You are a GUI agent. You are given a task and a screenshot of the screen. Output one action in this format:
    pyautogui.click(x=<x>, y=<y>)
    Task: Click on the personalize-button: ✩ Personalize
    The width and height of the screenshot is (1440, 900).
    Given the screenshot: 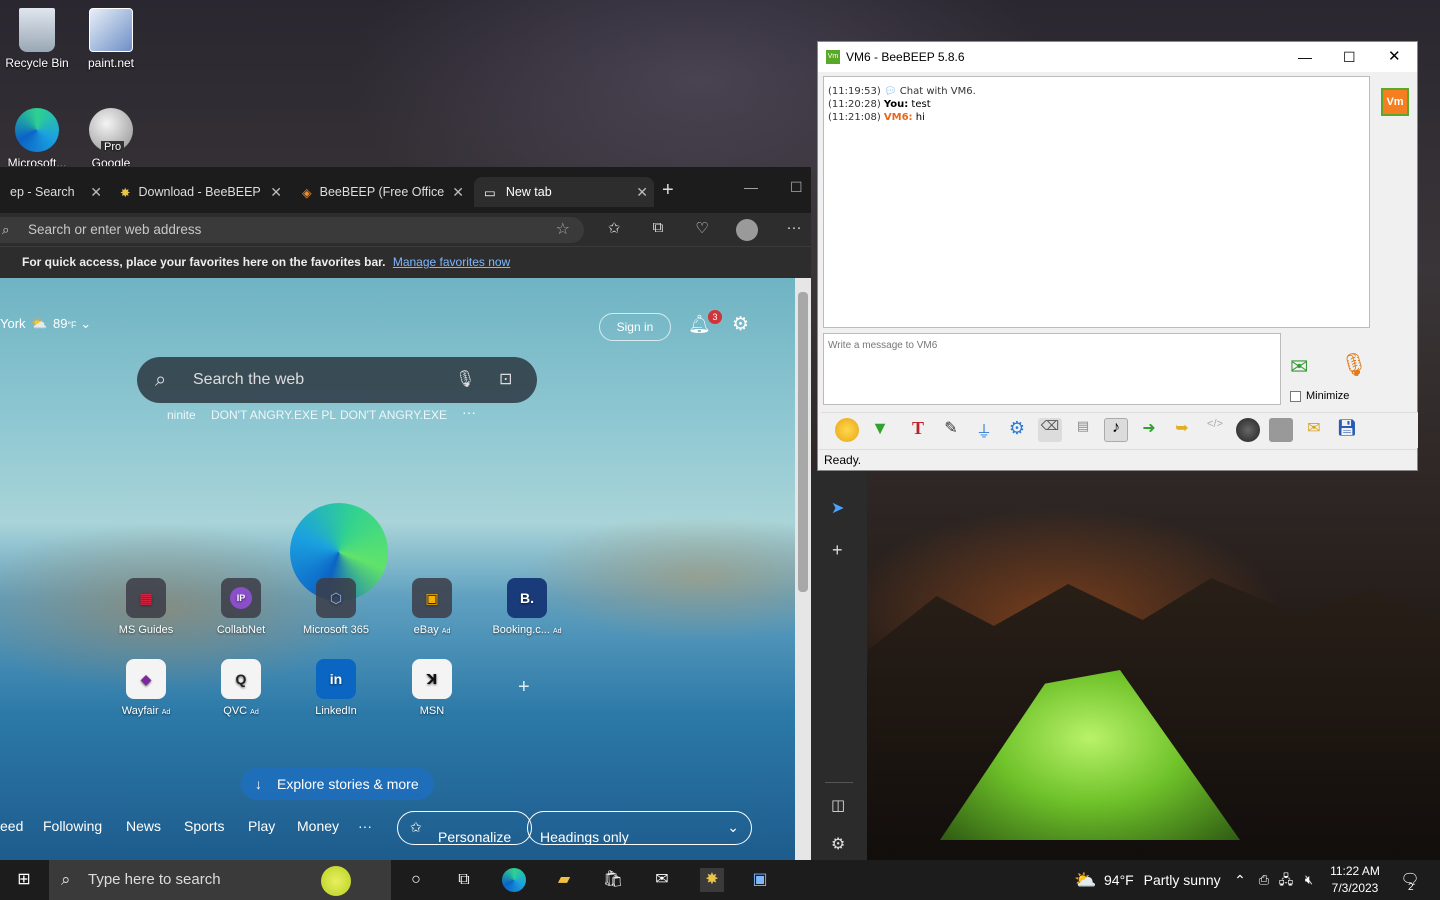 What is the action you would take?
    pyautogui.click(x=464, y=828)
    